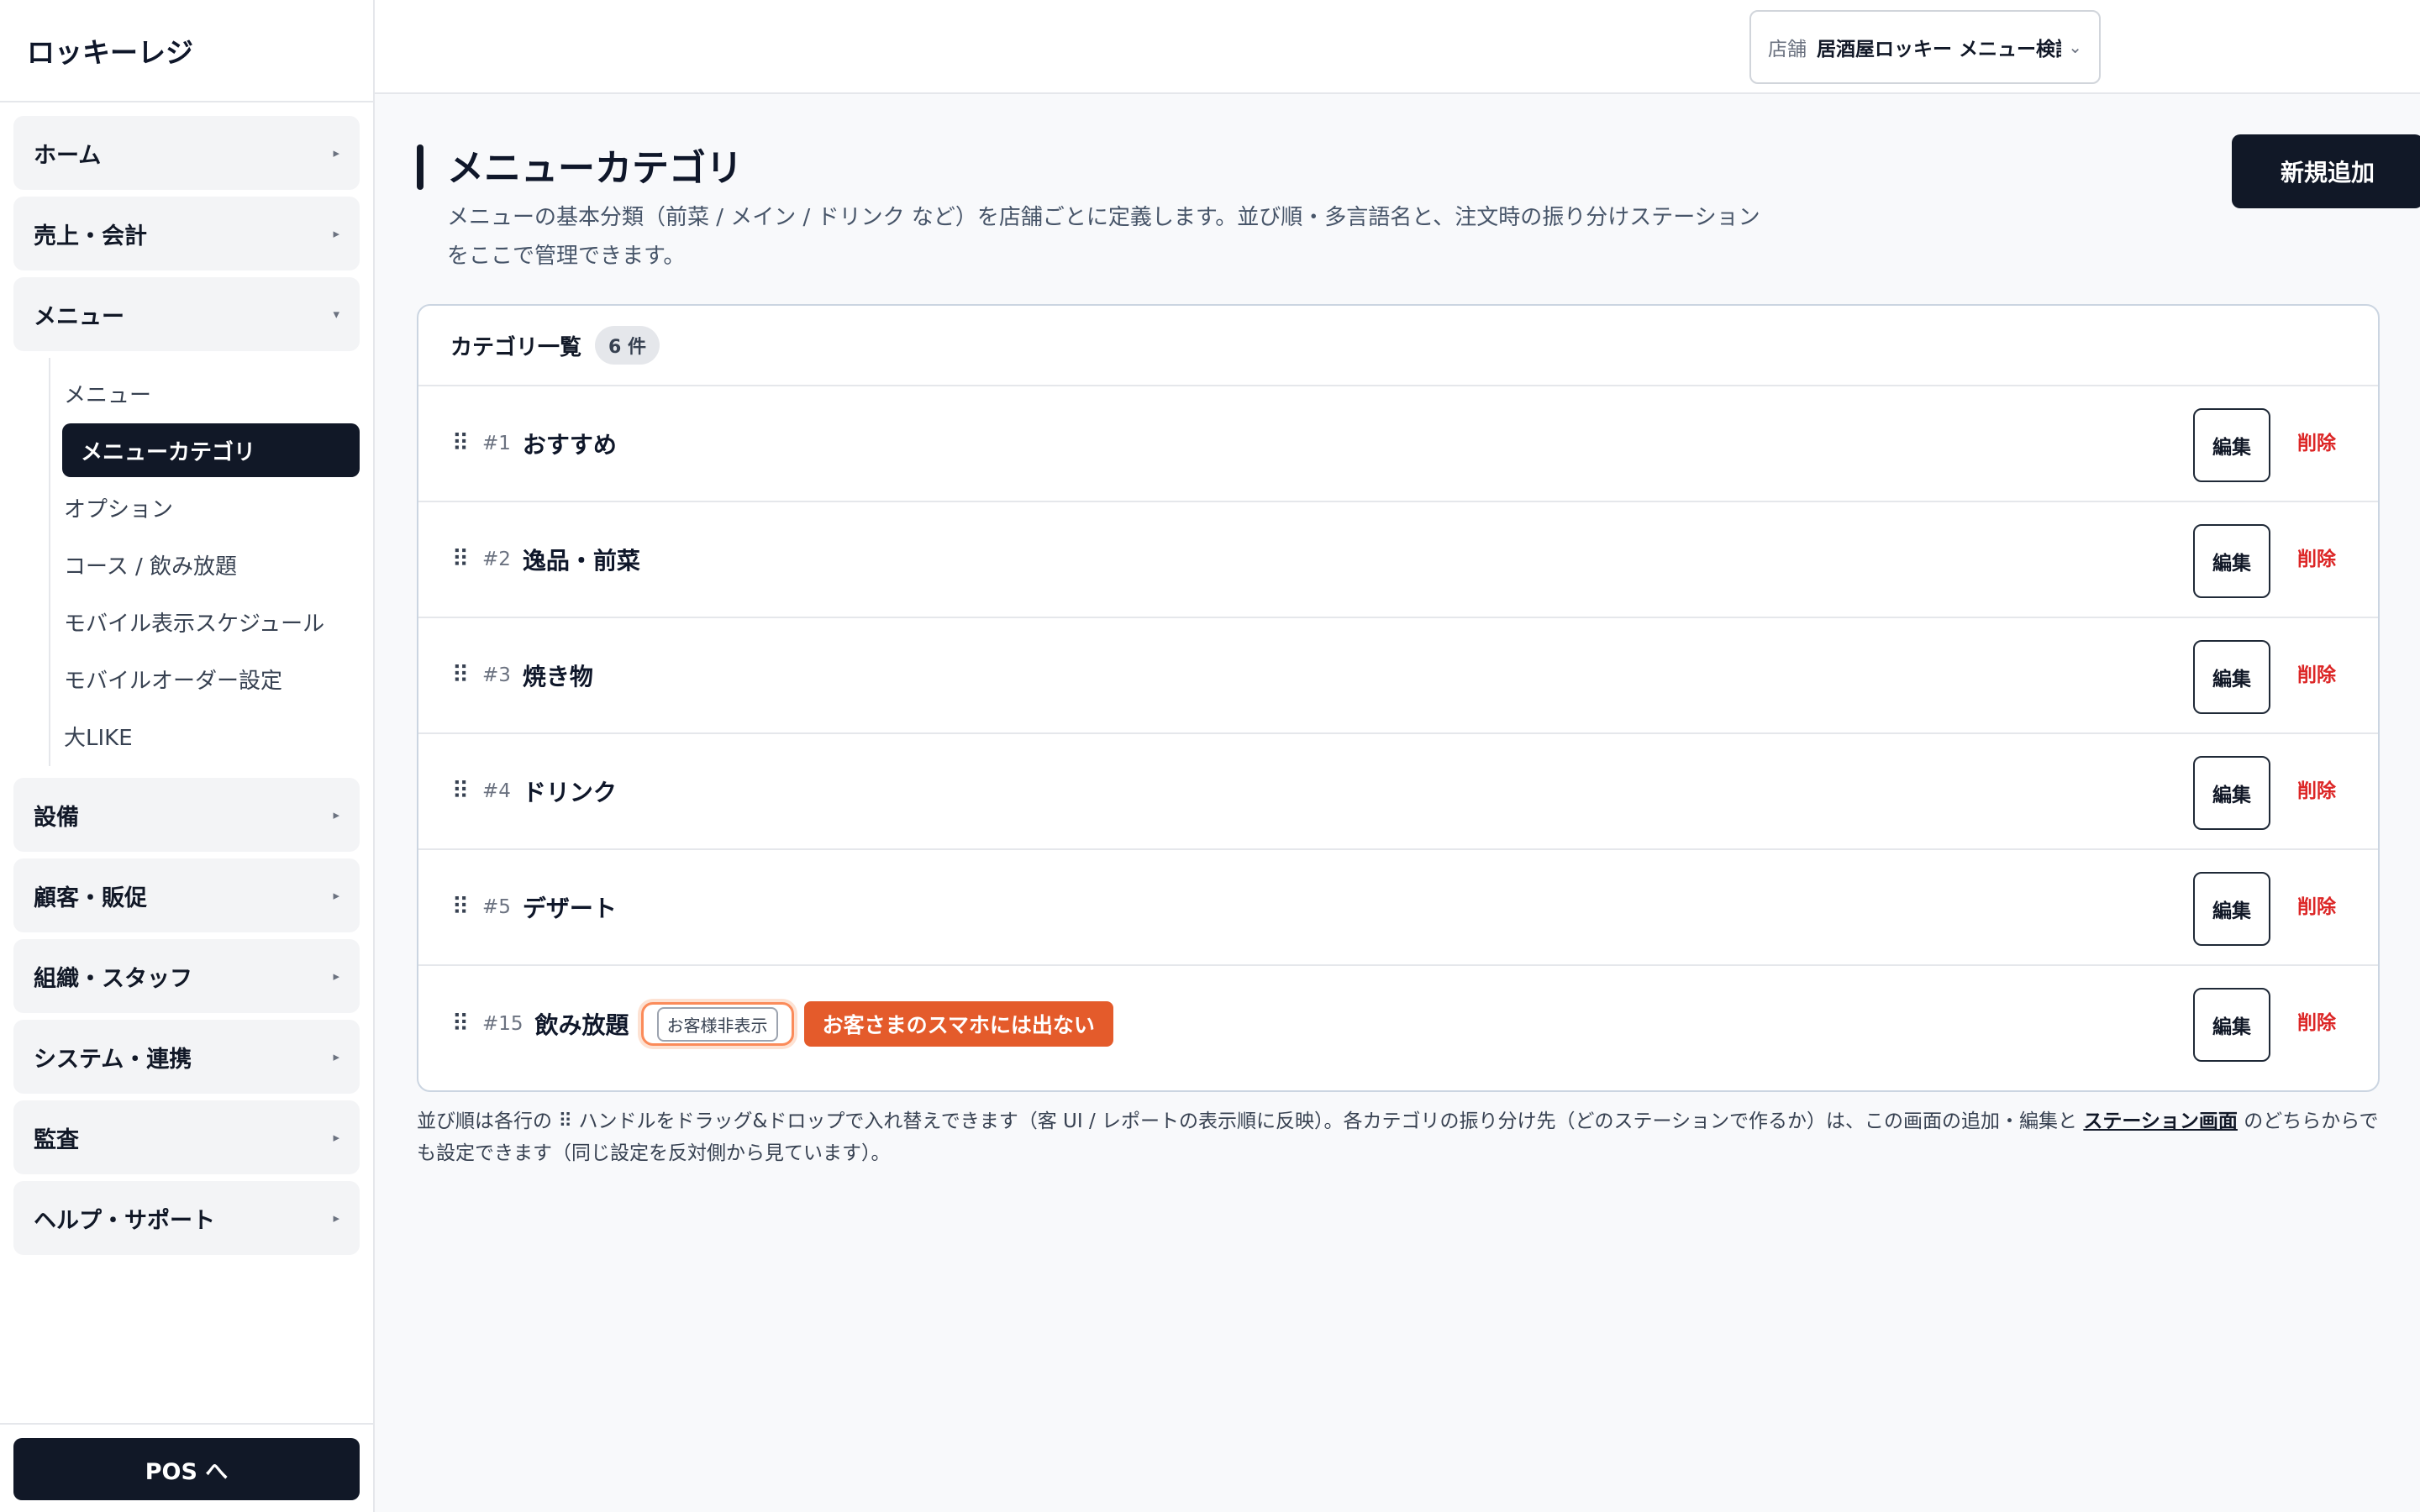  What do you see at coordinates (56, 1139) in the screenshot?
I see `nav-group-label: 監査` at bounding box center [56, 1139].